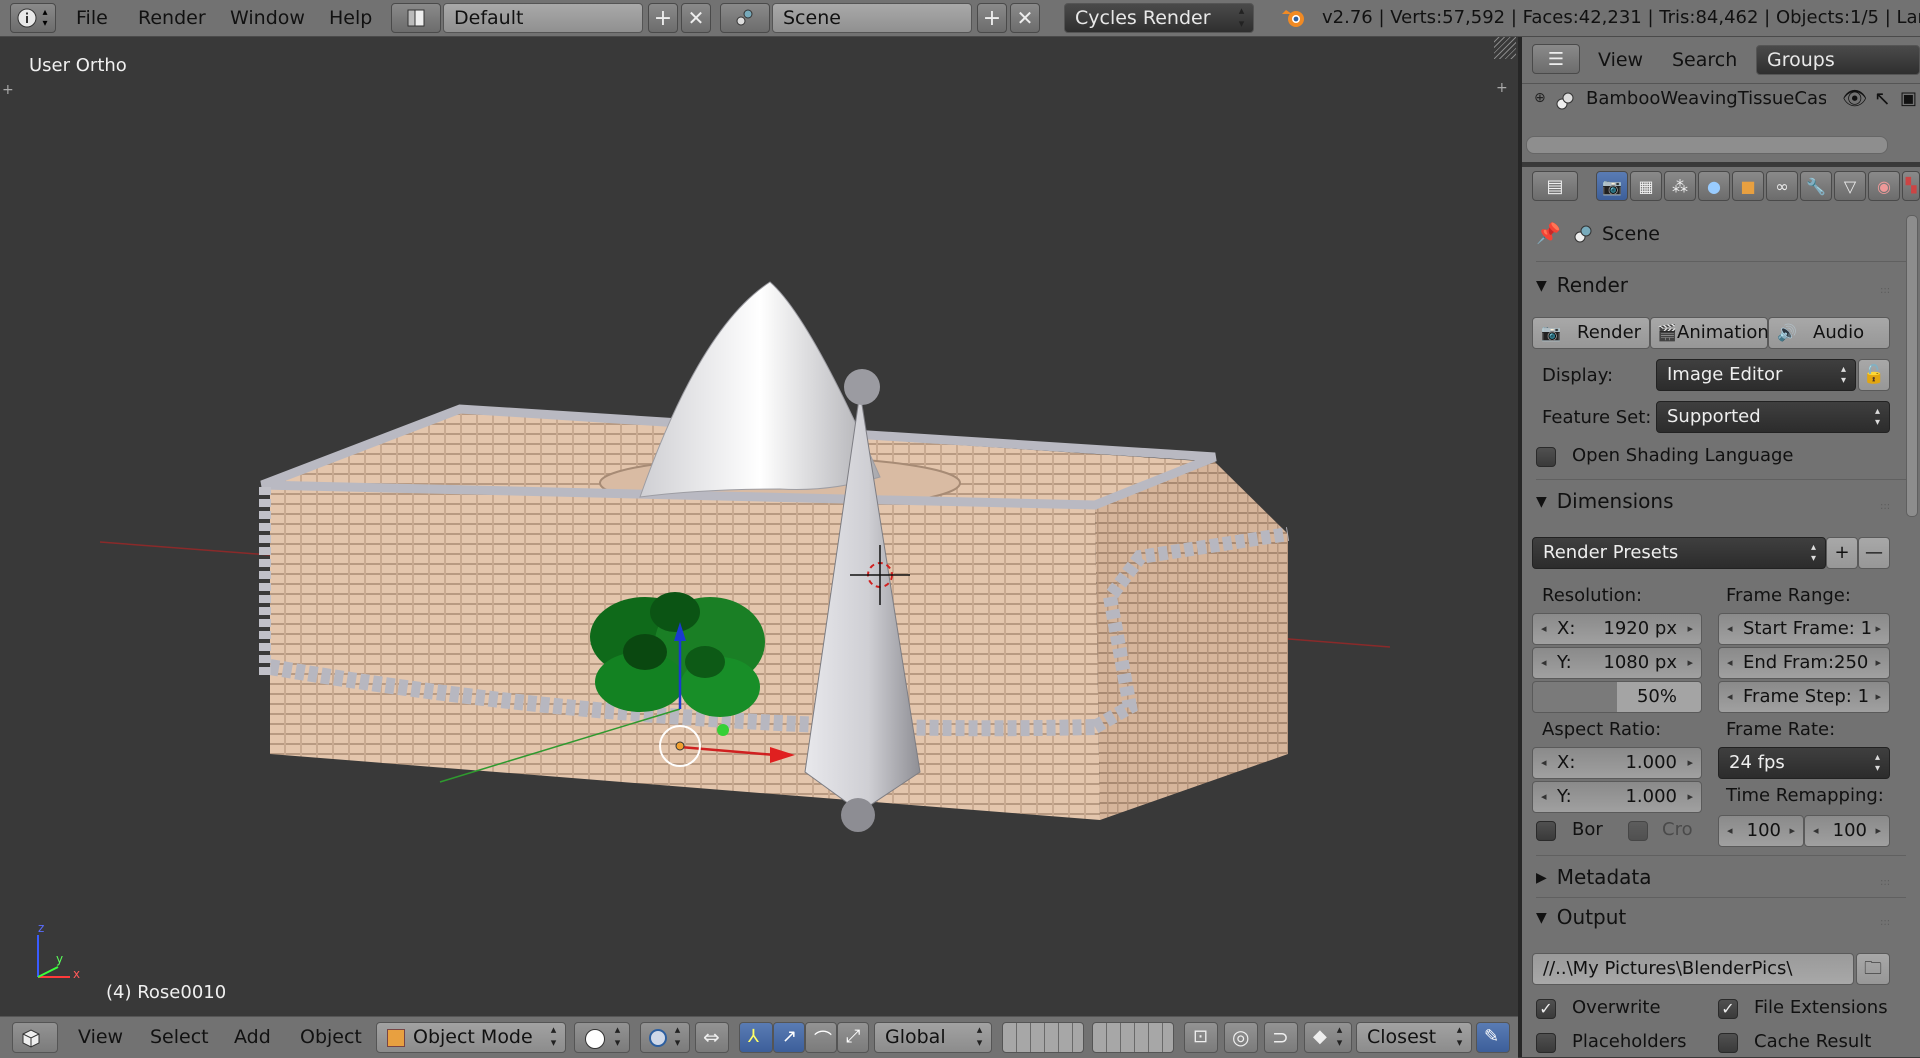  I want to click on proportional-edit-button: ◎, so click(1241, 1037).